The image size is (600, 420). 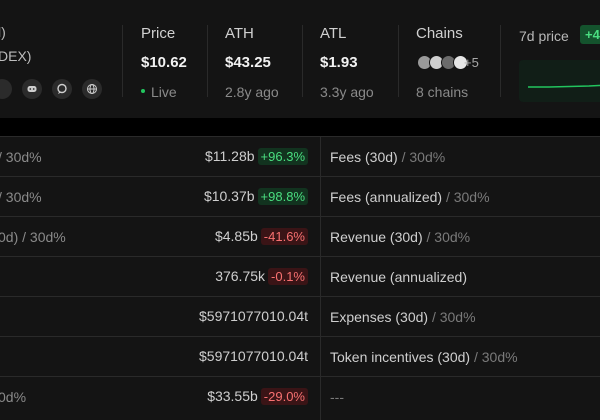 What do you see at coordinates (16, 56) in the screenshot?
I see `token-ticker-fragment: DEX)` at bounding box center [16, 56].